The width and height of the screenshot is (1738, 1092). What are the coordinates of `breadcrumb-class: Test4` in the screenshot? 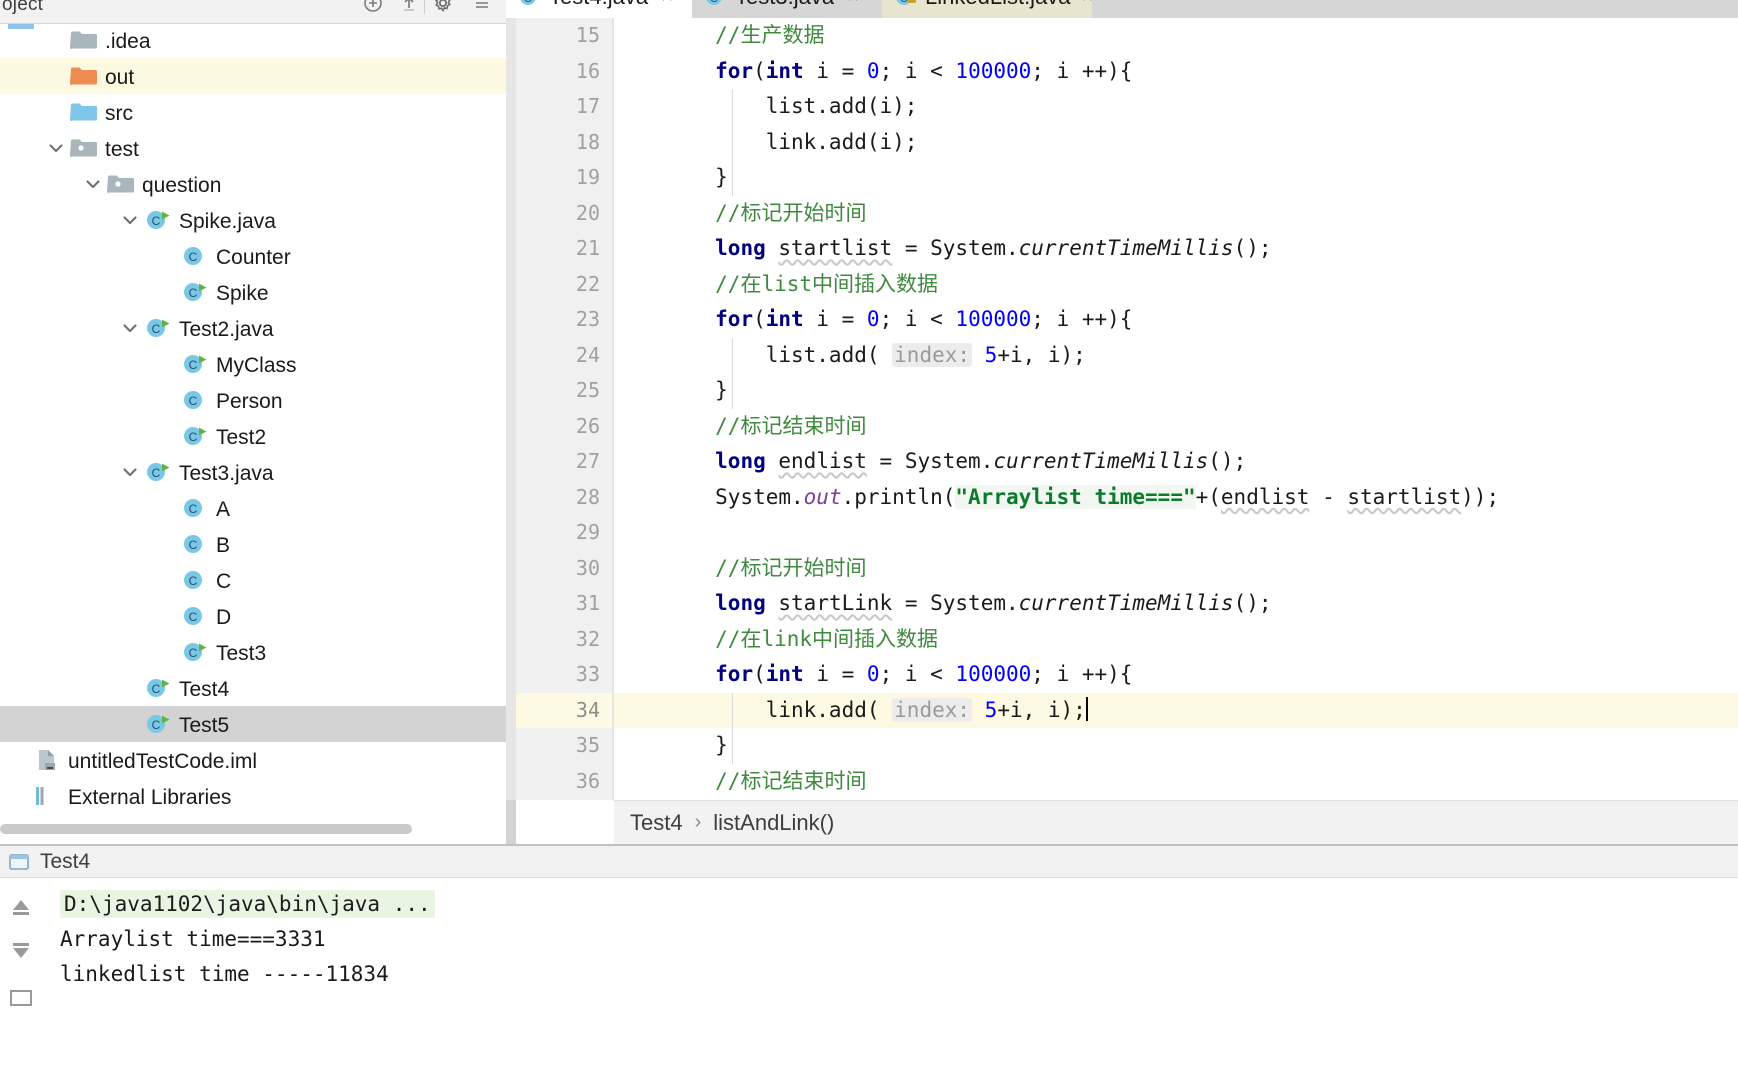 It's located at (656, 823).